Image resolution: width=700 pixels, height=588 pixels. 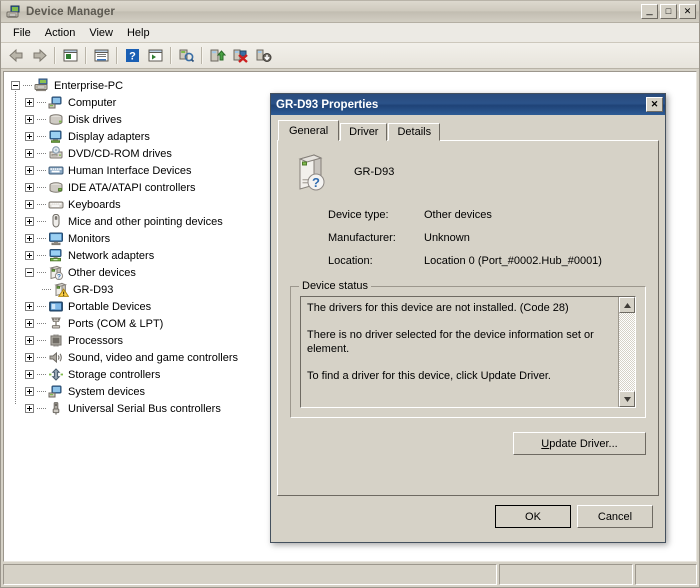 I want to click on device-name-label: GR-D93, so click(x=374, y=172).